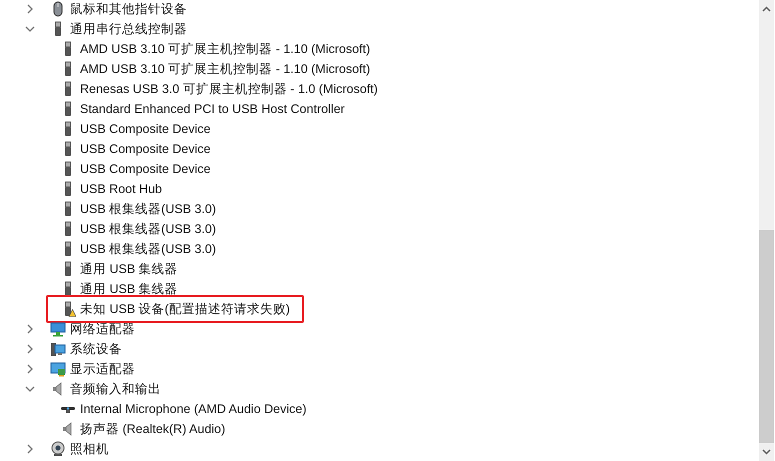 The image size is (775, 461). What do you see at coordinates (102, 369) in the screenshot?
I see `category-label: 显示适配器` at bounding box center [102, 369].